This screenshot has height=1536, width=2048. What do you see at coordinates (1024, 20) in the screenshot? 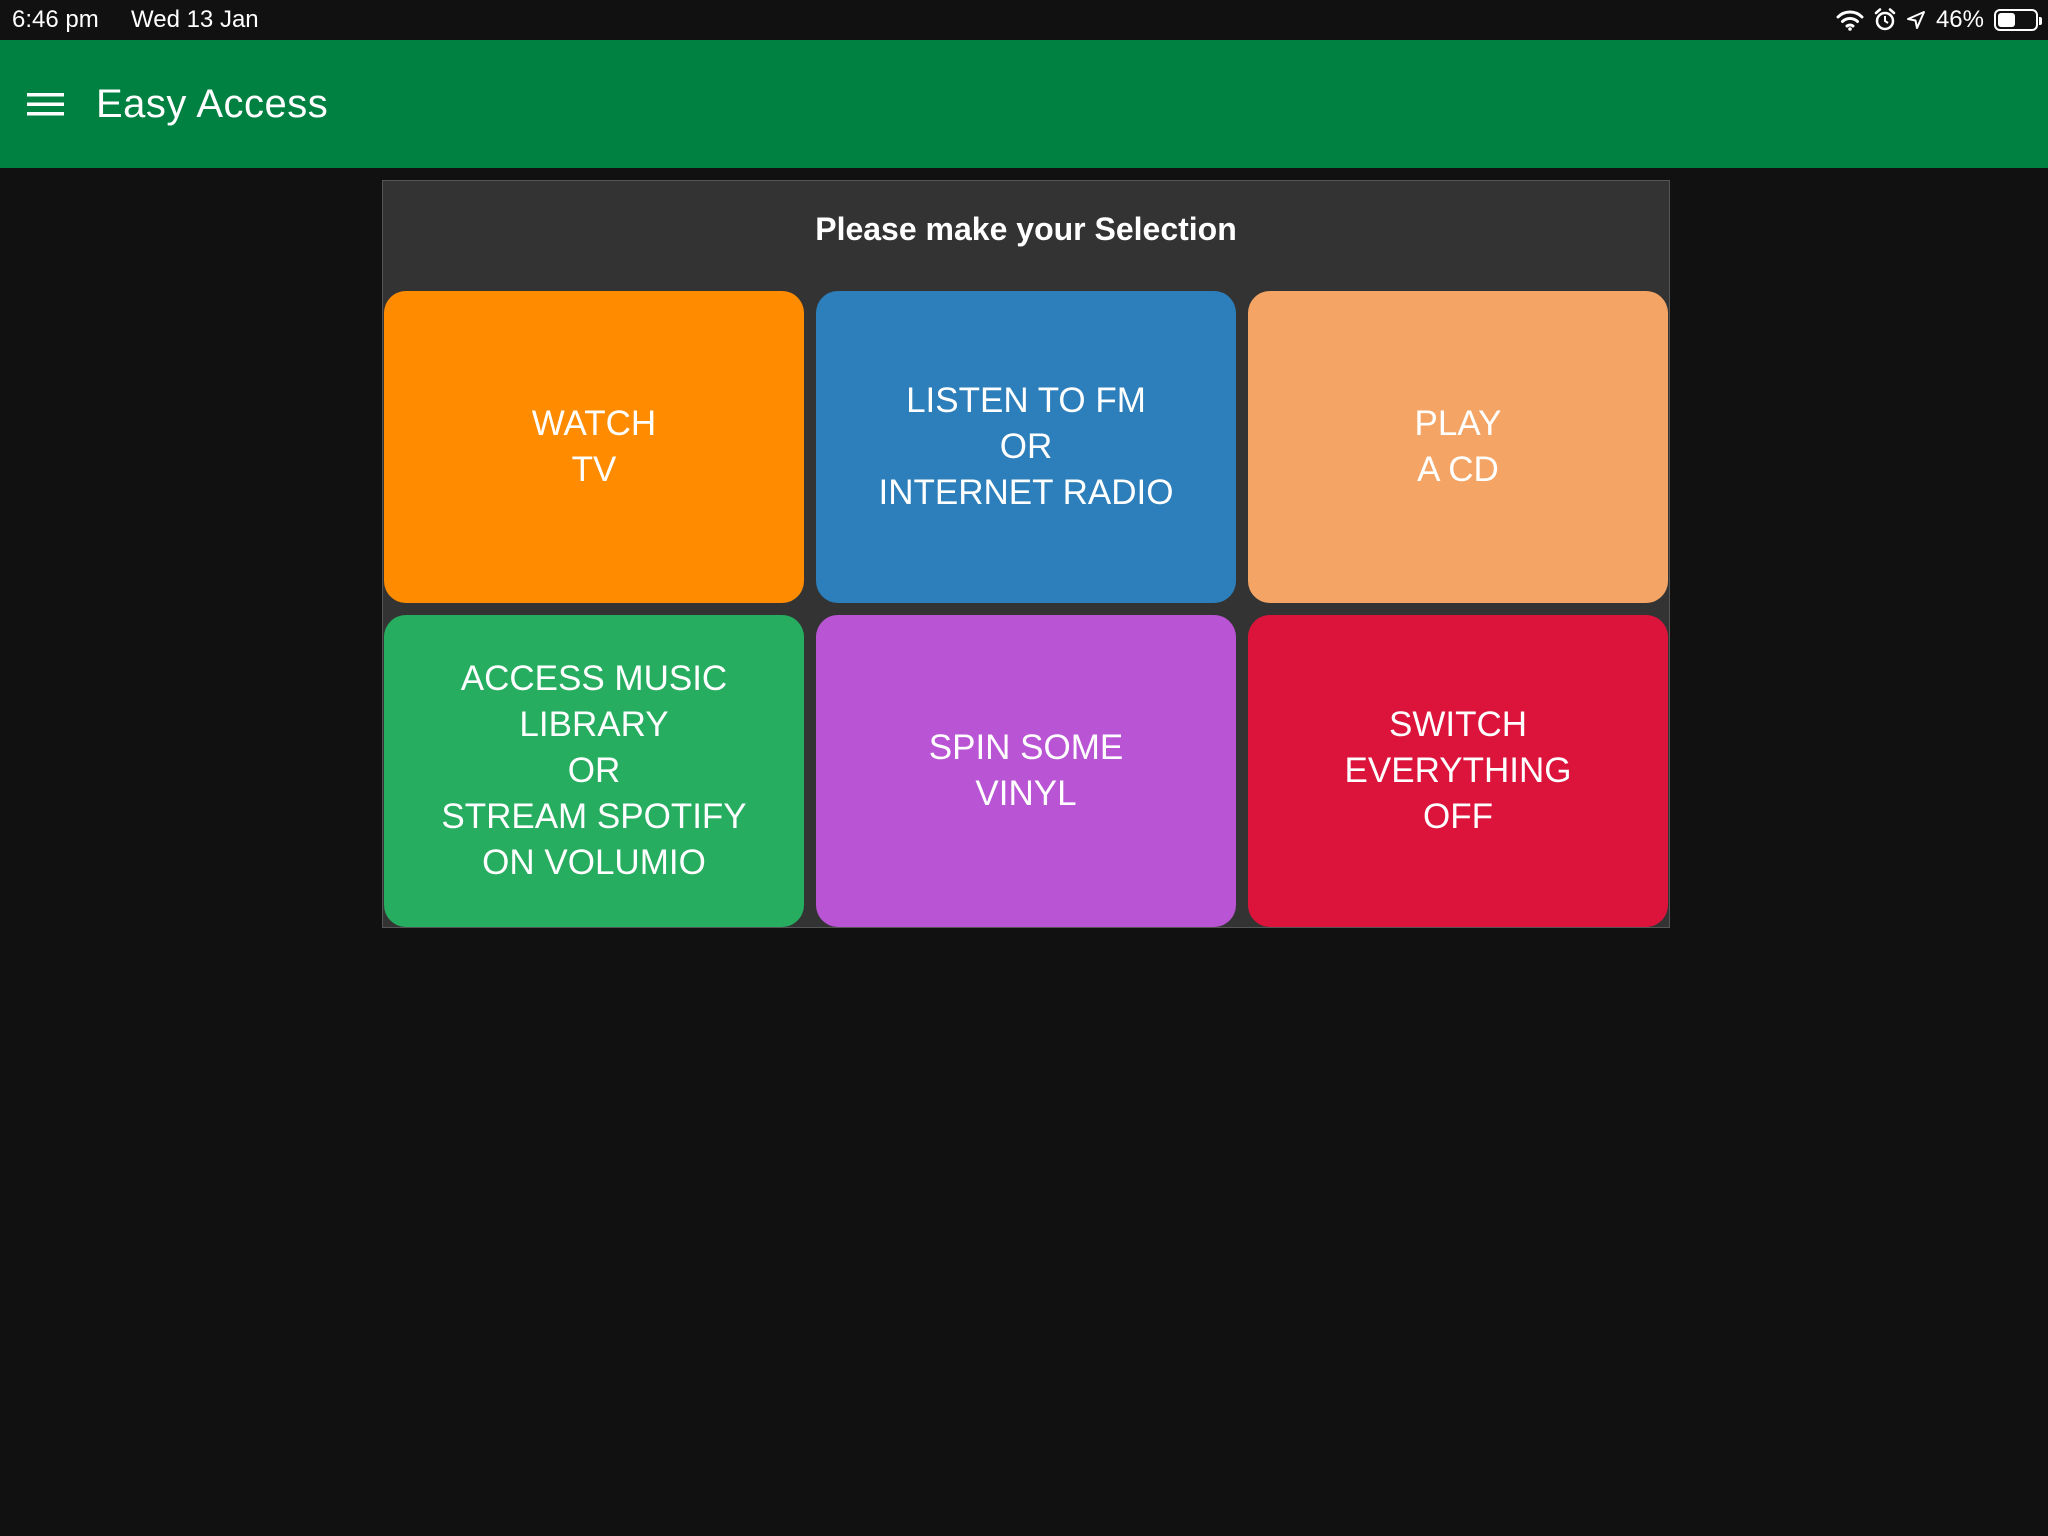
I see `status-bar: 6:46 pm Wed 13 Jan 46%` at bounding box center [1024, 20].